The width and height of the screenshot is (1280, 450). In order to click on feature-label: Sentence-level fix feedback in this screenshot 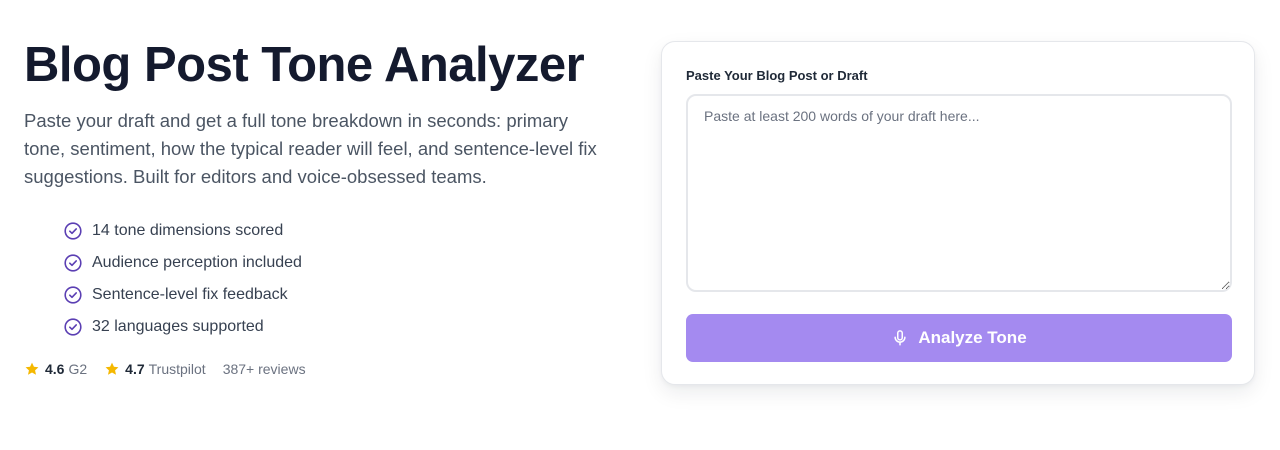, I will do `click(190, 294)`.